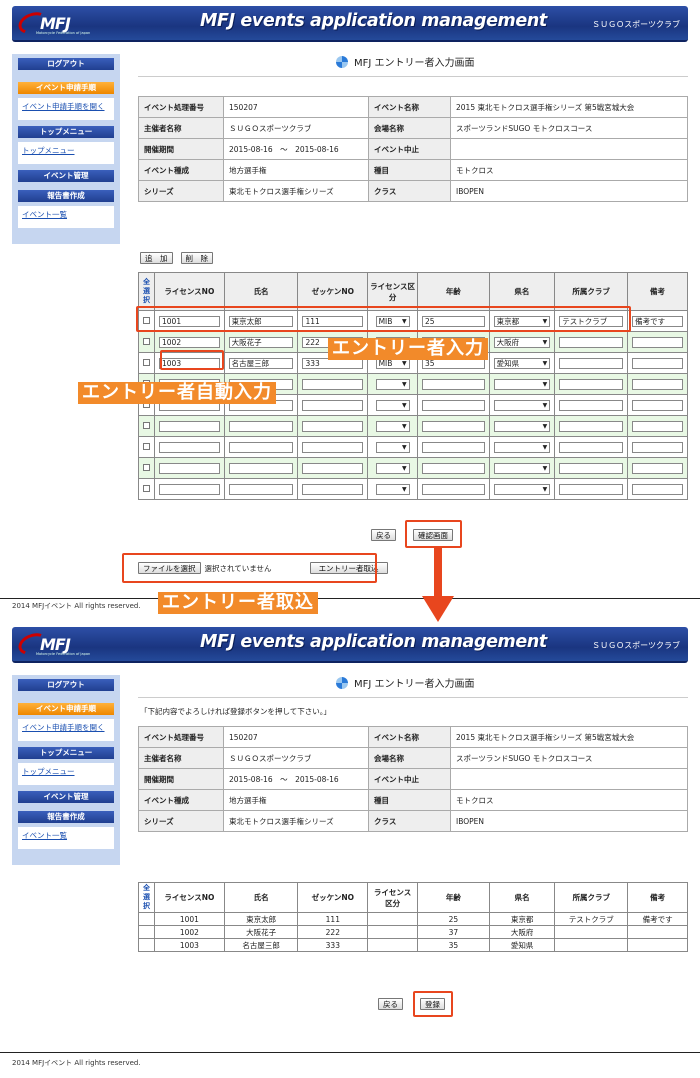 This screenshot has height=1078, width=700. Describe the element at coordinates (196, 258) in the screenshot. I see `delete-button: 削 除` at that location.